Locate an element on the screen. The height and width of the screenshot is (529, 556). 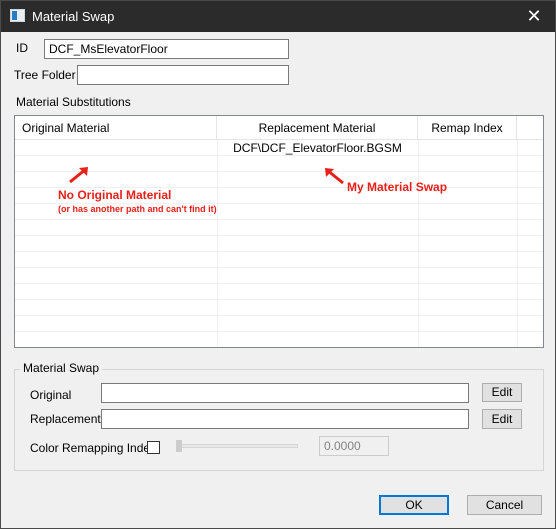
original-input is located at coordinates (285, 393).